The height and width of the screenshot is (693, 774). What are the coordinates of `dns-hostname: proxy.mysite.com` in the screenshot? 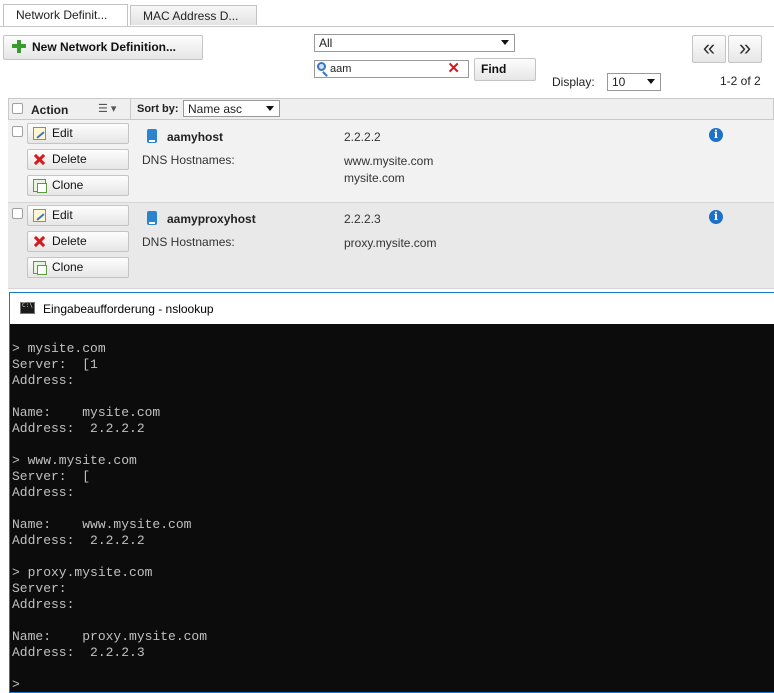 It's located at (390, 243).